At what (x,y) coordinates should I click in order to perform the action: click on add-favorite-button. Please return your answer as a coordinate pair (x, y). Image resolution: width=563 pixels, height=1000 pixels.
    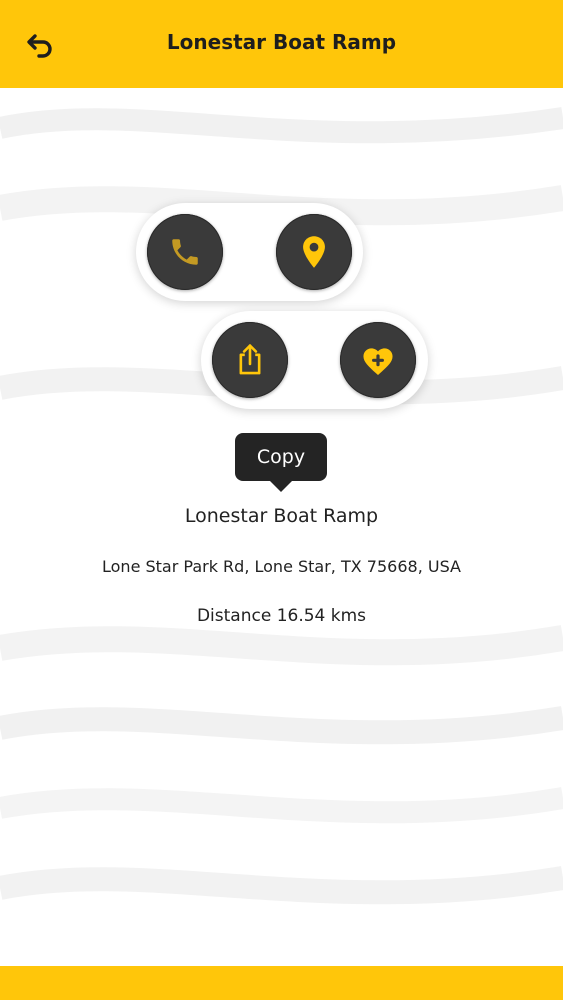
    Looking at the image, I should click on (378, 360).